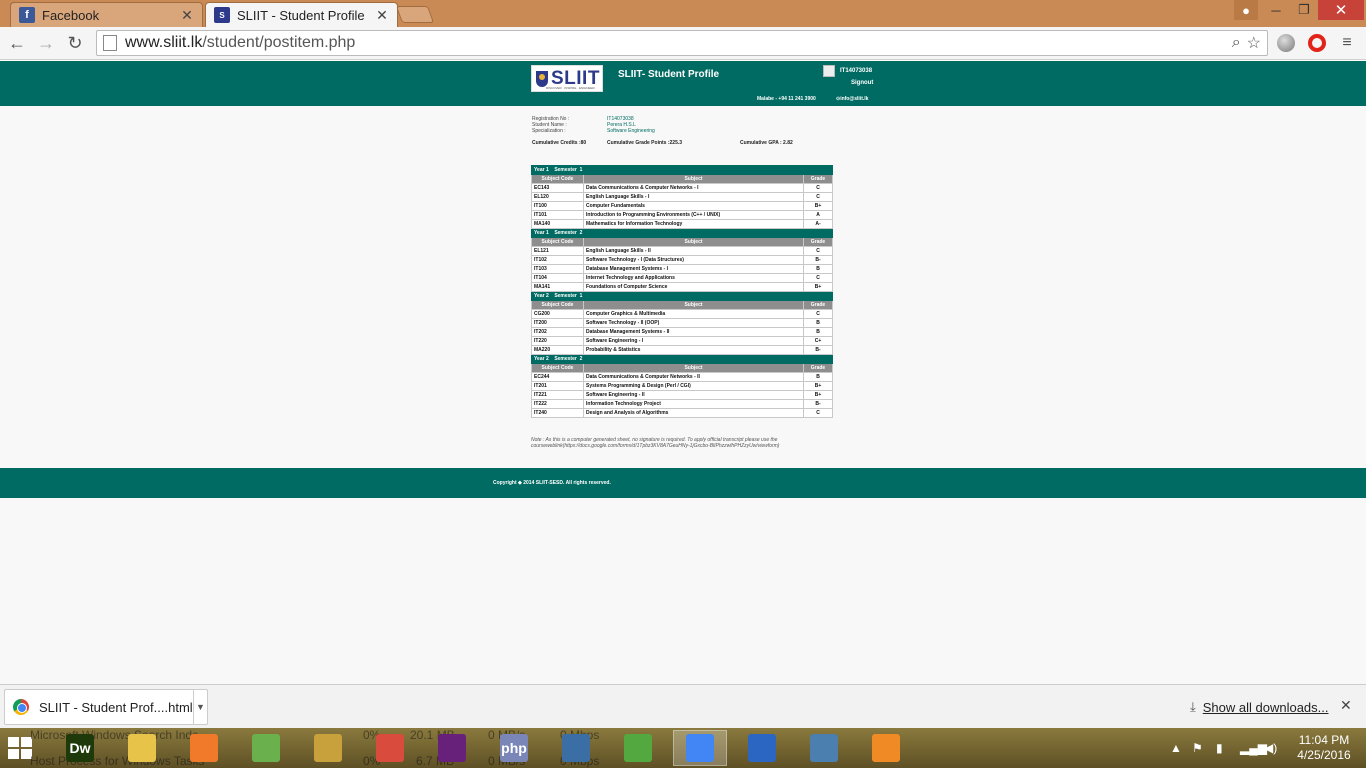 Image resolution: width=1366 pixels, height=768 pixels. Describe the element at coordinates (1347, 43) in the screenshot. I see `menu-icon: ≡` at that location.